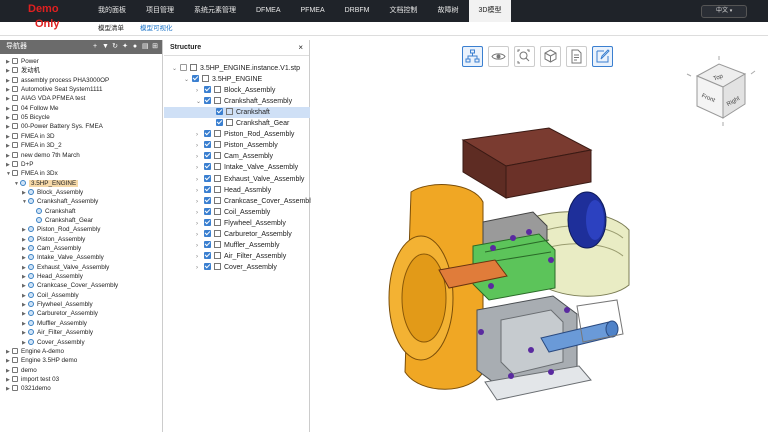 The image size is (768, 432). I want to click on structure-item: ⌄ Crankshaft_Assembly, so click(244, 101).